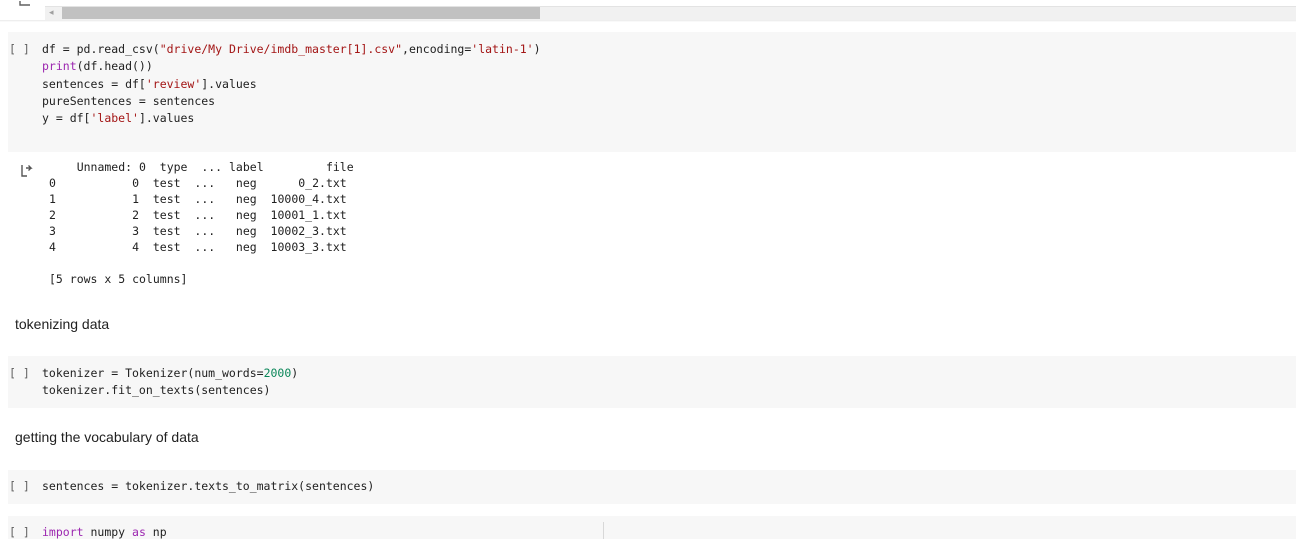 The height and width of the screenshot is (541, 1296). What do you see at coordinates (94, 83) in the screenshot?
I see `code-text: sentences = df[` at bounding box center [94, 83].